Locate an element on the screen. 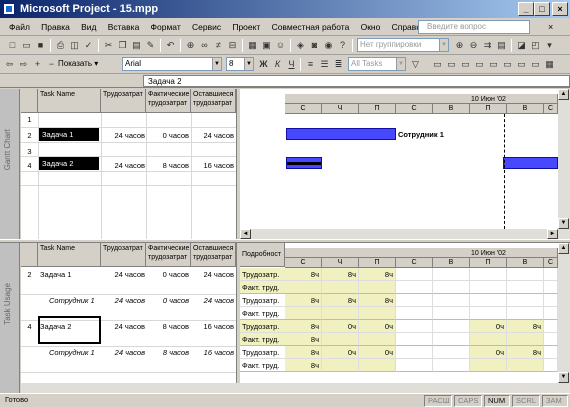 Image resolution: width=570 pixels, height=407 pixels. arrow-right-icon: ⇨ is located at coordinates (23, 64).